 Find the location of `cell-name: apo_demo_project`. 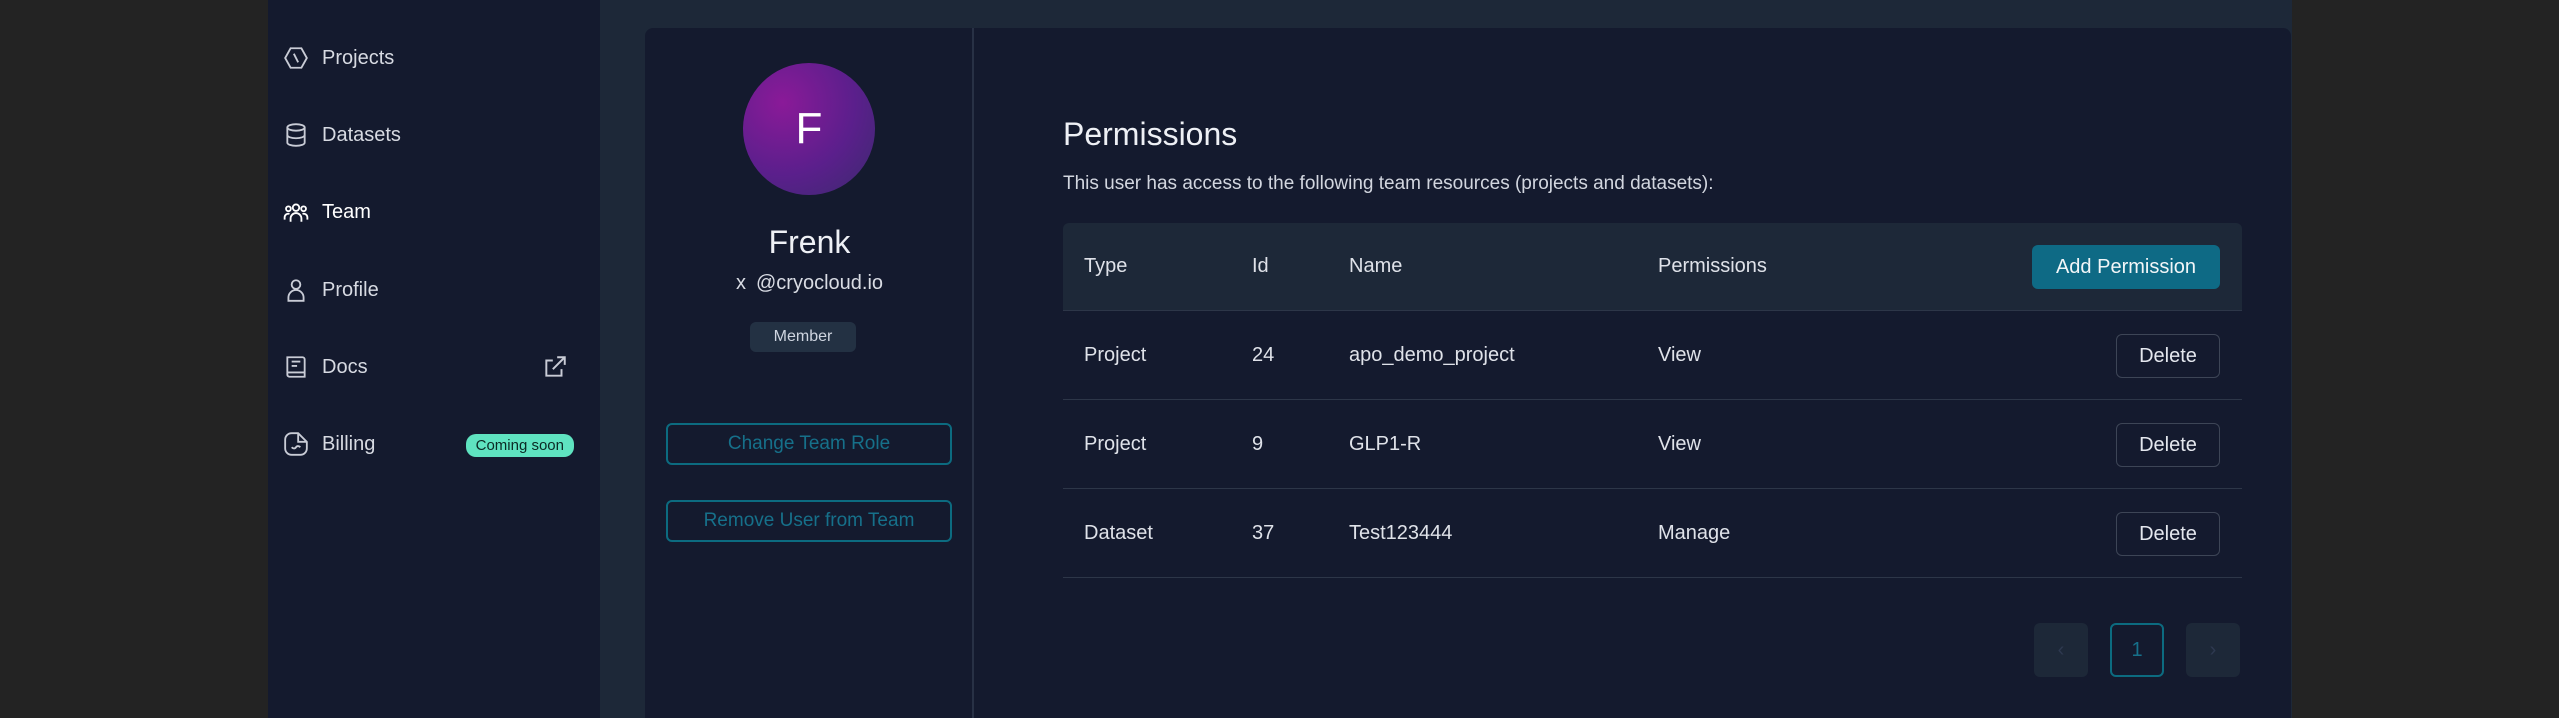

cell-name: apo_demo_project is located at coordinates (1432, 354).